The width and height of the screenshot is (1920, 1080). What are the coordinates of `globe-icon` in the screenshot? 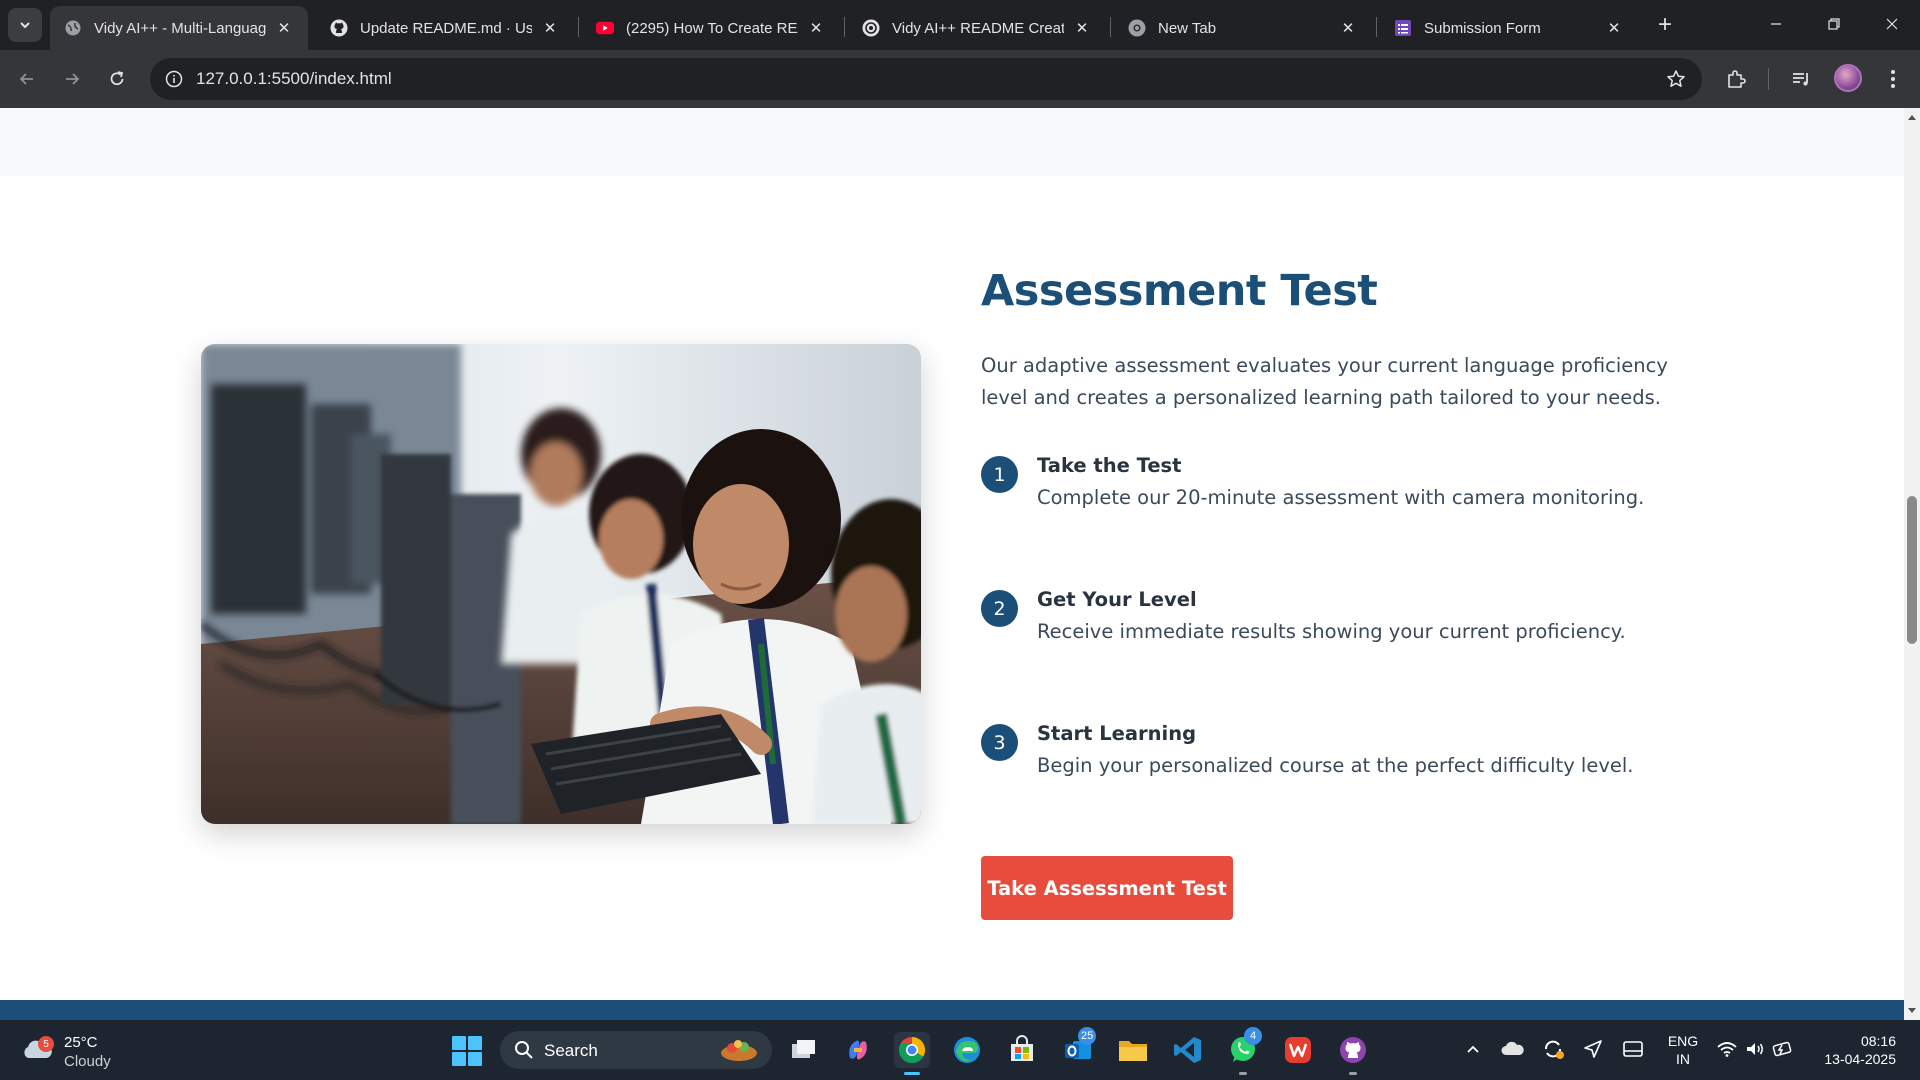 It's located at (73, 28).